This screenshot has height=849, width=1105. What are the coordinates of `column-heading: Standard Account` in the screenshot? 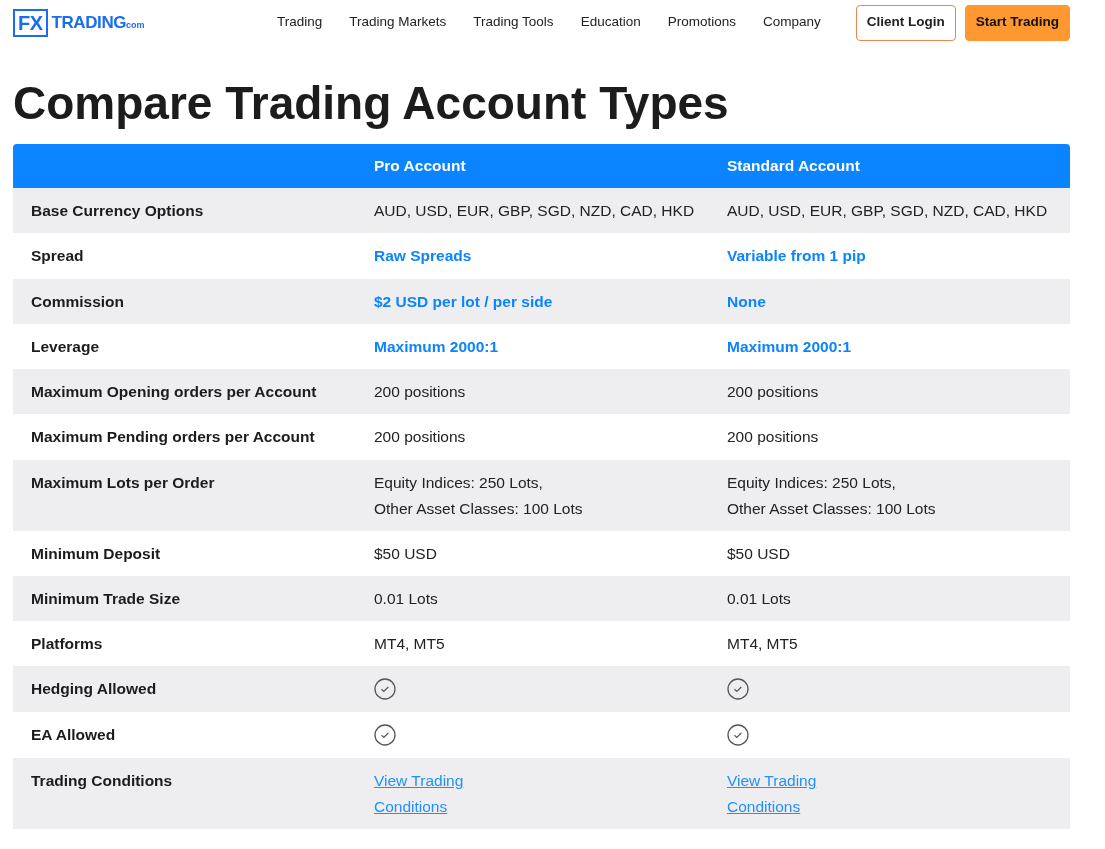 It's located at (793, 166).